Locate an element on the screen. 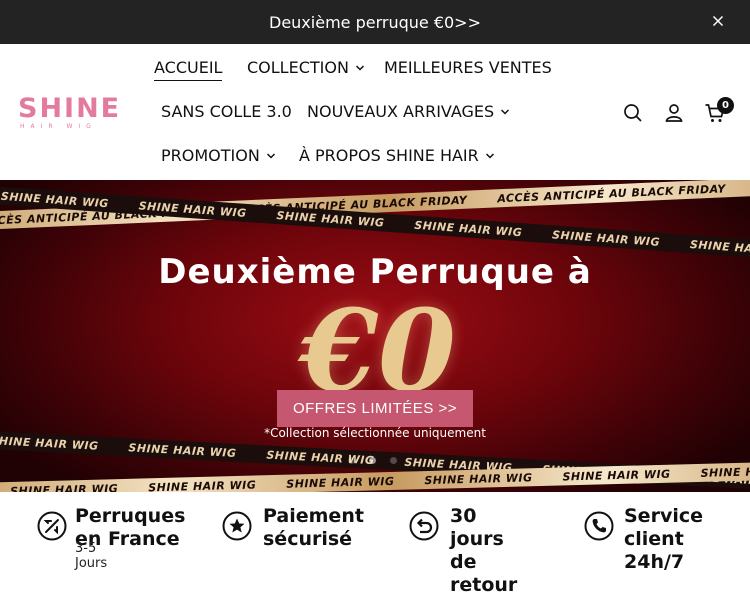  feature-title-line: Service is located at coordinates (663, 516).